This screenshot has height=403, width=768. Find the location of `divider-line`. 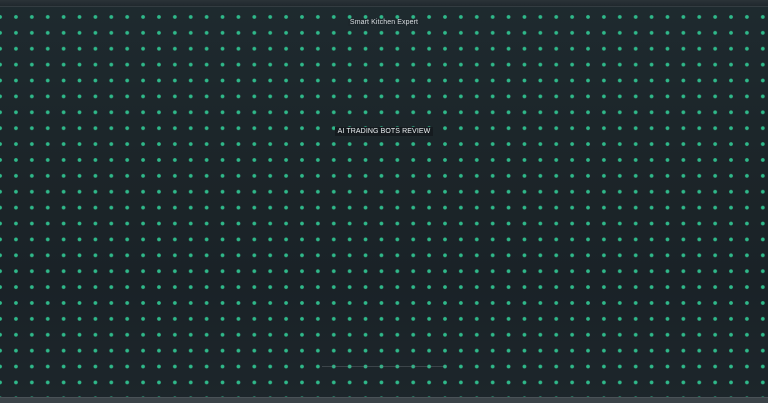

divider-line is located at coordinates (384, 366).